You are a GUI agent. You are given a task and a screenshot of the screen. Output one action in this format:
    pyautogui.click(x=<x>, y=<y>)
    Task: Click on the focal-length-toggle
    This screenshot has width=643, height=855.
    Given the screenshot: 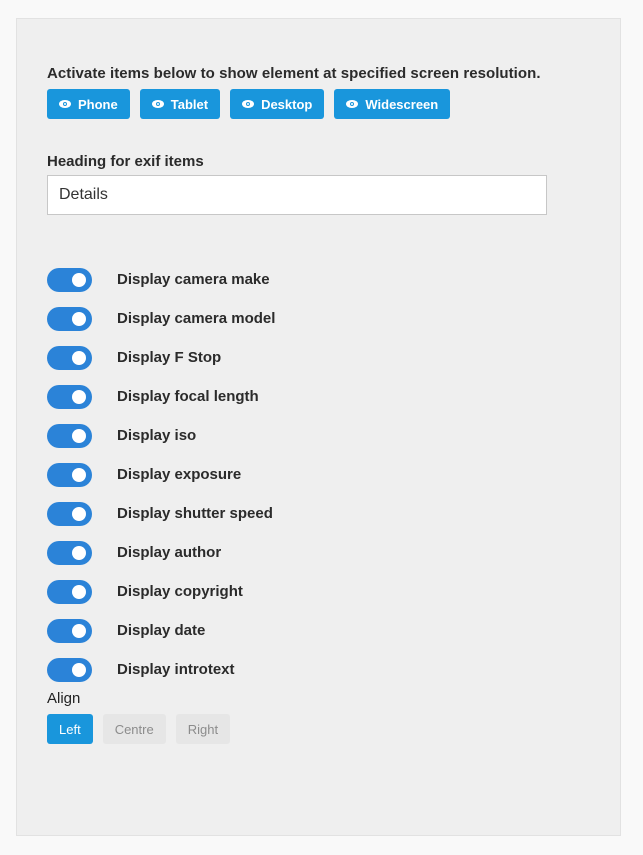 What is the action you would take?
    pyautogui.click(x=69, y=396)
    